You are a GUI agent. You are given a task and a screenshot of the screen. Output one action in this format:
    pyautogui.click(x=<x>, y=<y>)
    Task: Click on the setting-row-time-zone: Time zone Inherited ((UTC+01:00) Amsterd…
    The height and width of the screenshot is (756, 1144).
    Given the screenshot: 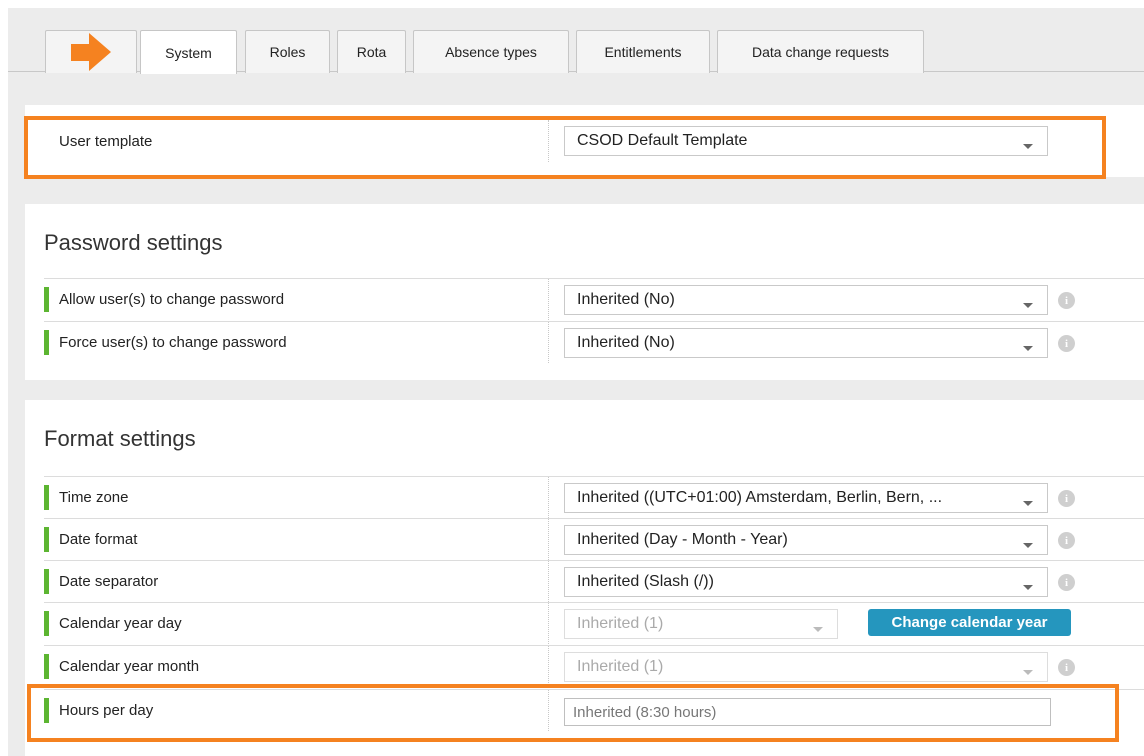 What is the action you would take?
    pyautogui.click(x=594, y=497)
    